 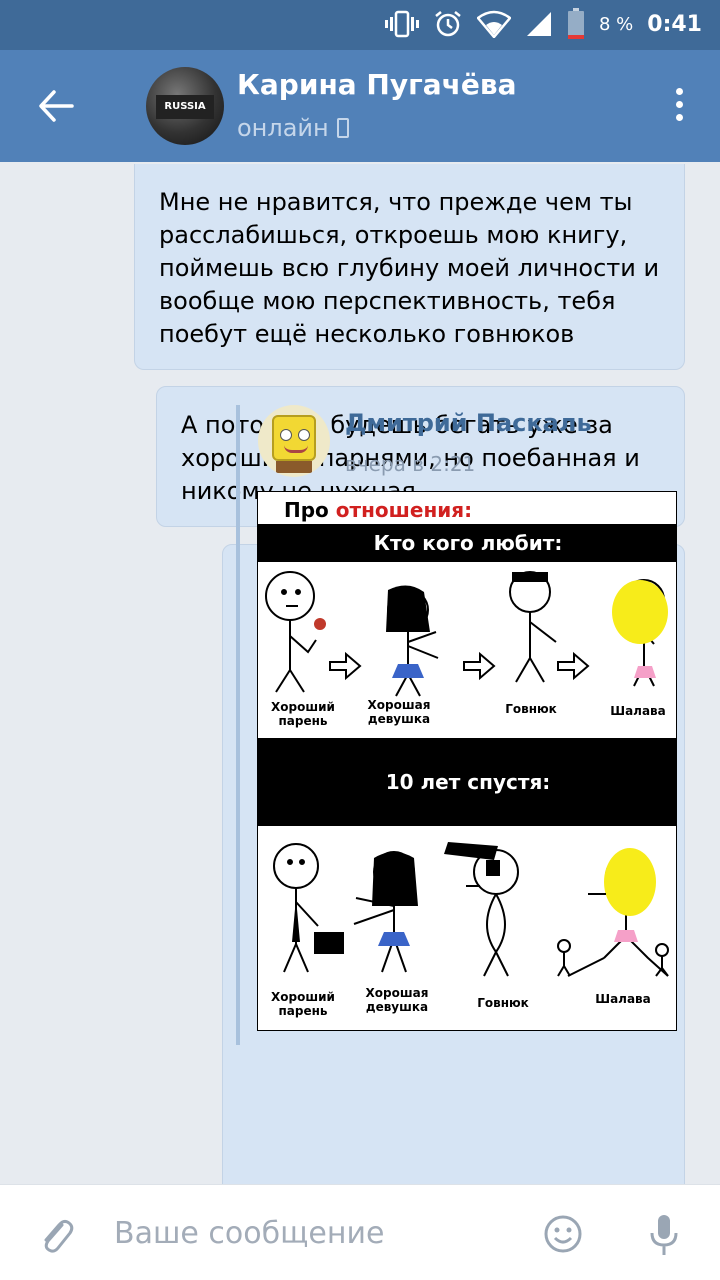 What do you see at coordinates (378, 510) in the screenshot?
I see `meme-title: Про отношения:` at bounding box center [378, 510].